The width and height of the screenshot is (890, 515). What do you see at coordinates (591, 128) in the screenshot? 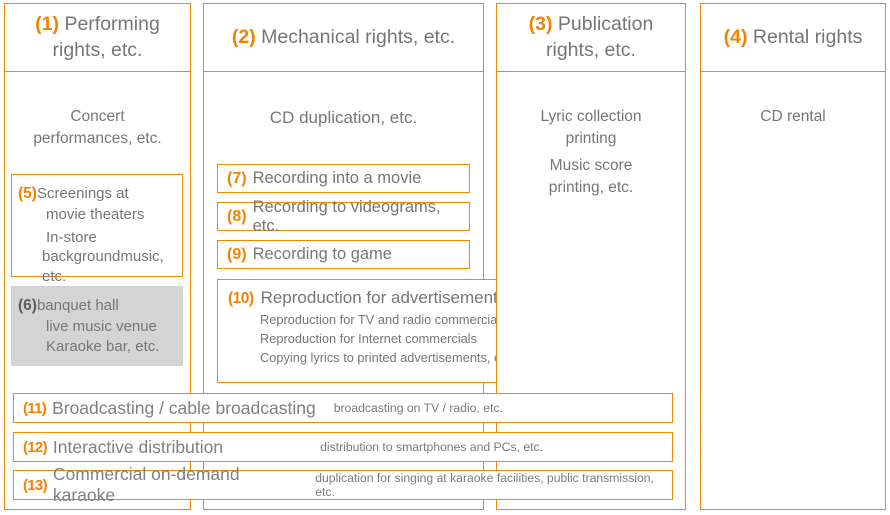
I see `column-lead-3-group-1: Lyric collection printing` at bounding box center [591, 128].